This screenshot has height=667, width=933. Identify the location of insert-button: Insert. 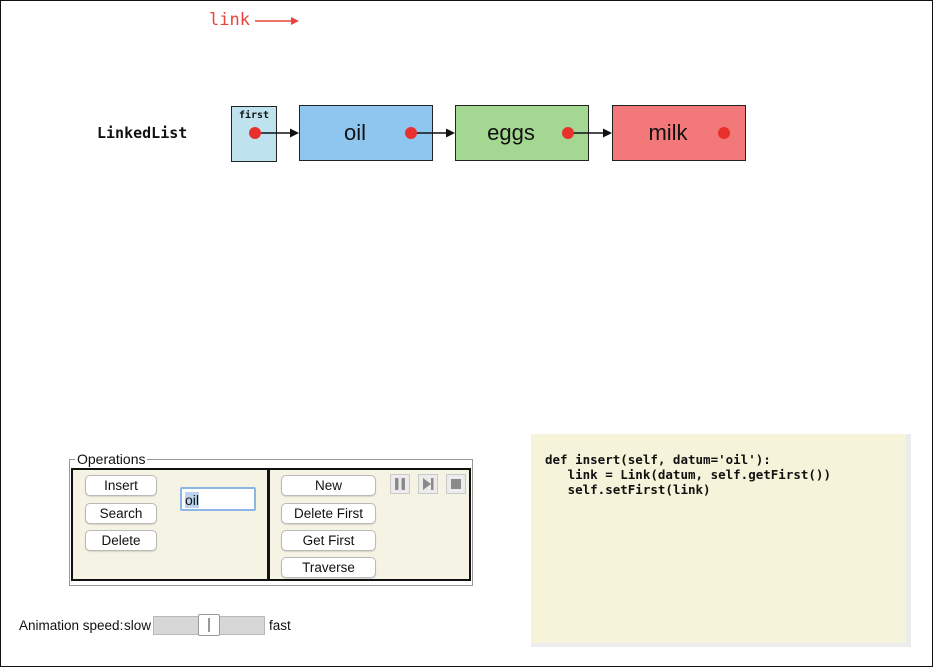
(121, 485).